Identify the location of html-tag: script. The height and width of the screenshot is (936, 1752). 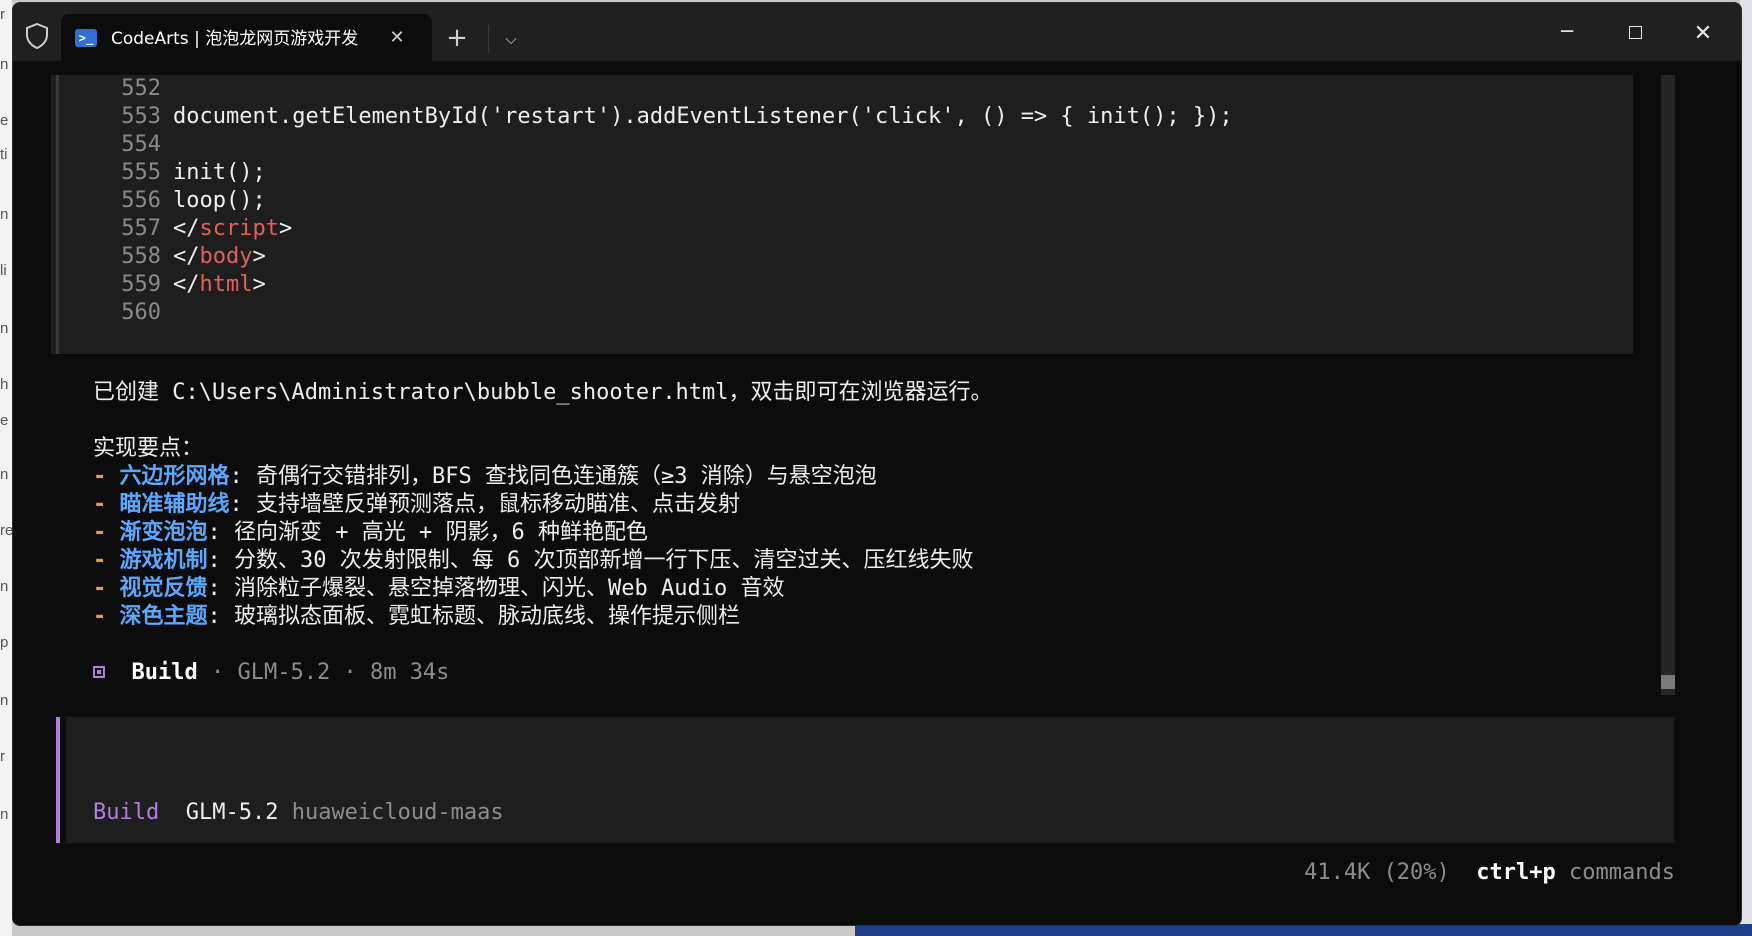
(239, 228).